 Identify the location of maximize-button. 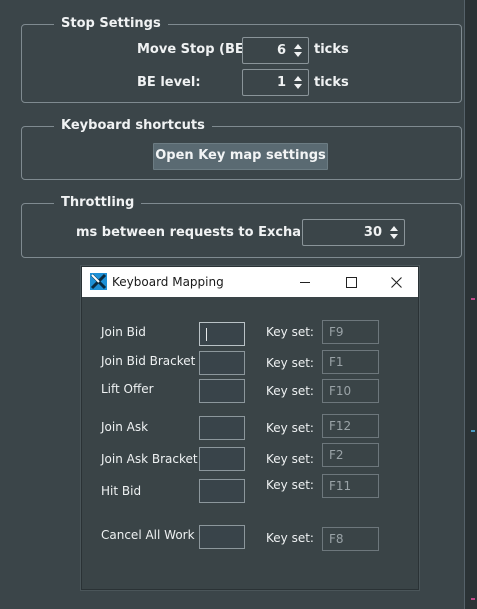
(351, 282).